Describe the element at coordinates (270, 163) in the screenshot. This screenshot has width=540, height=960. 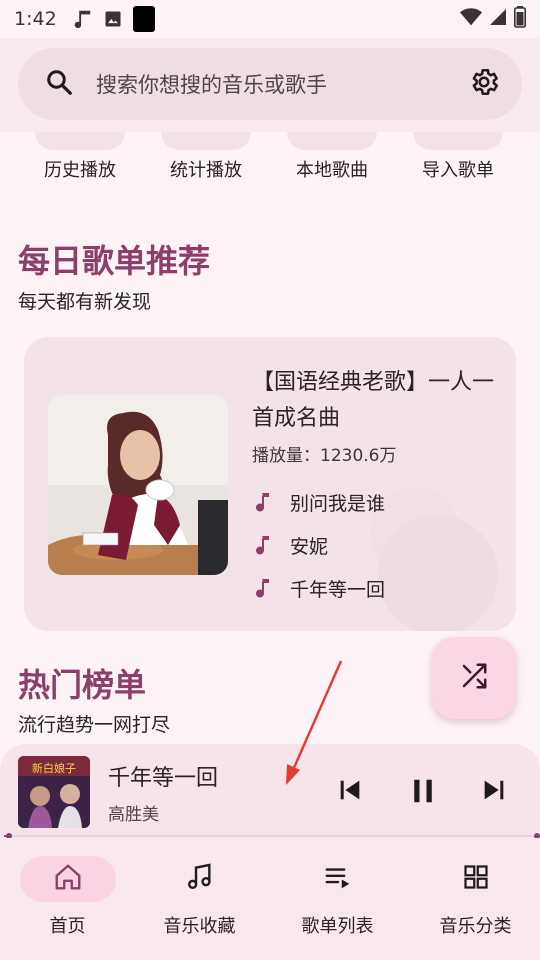
I see `quick-actions: 历史播放 统计播放 本地歌曲 导入歌单` at that location.